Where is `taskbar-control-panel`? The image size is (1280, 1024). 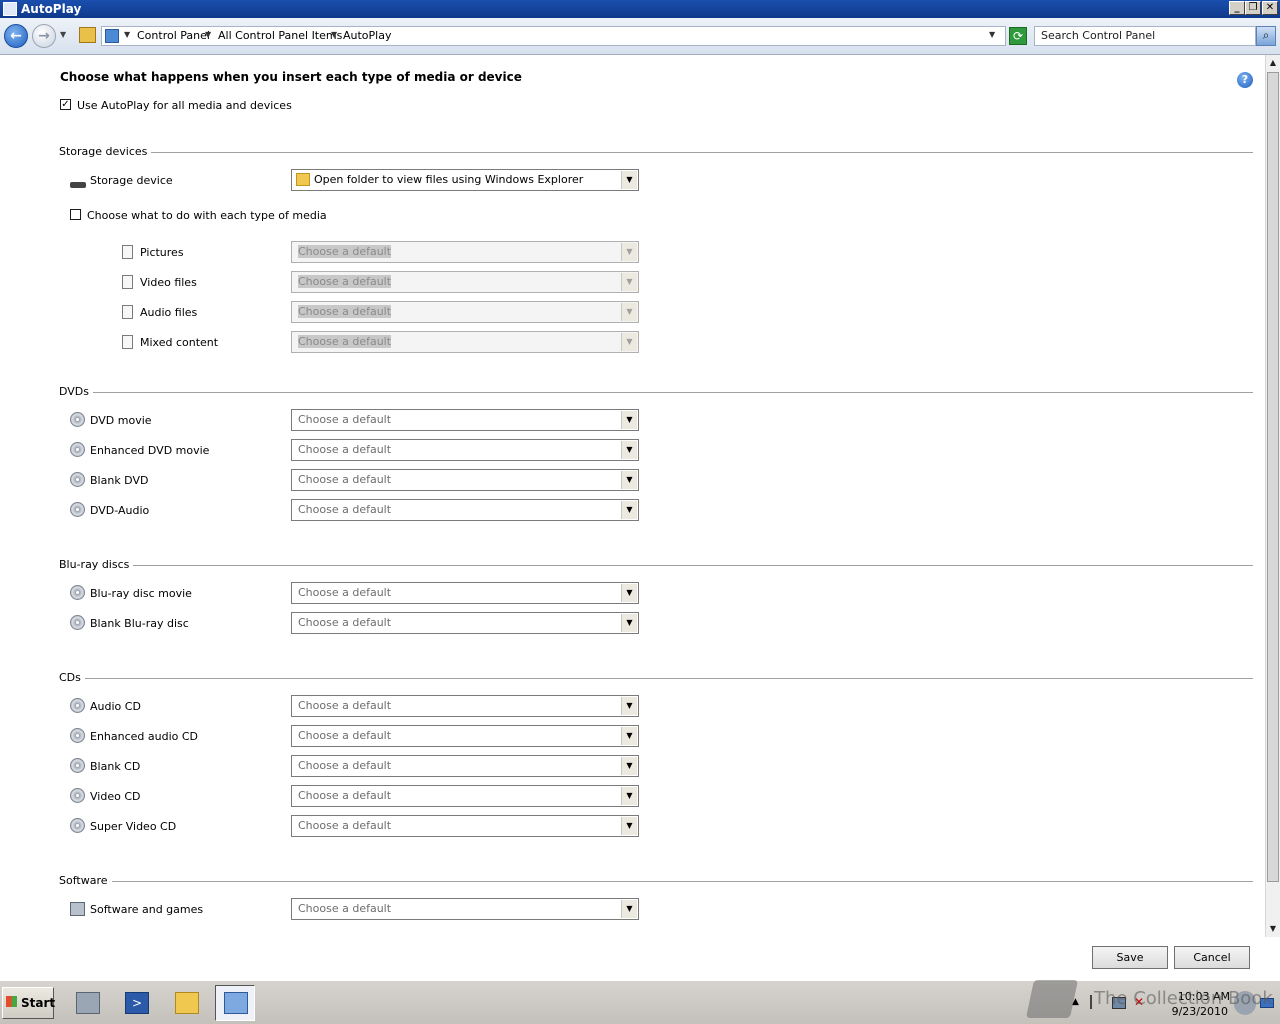
taskbar-control-panel is located at coordinates (235, 1003).